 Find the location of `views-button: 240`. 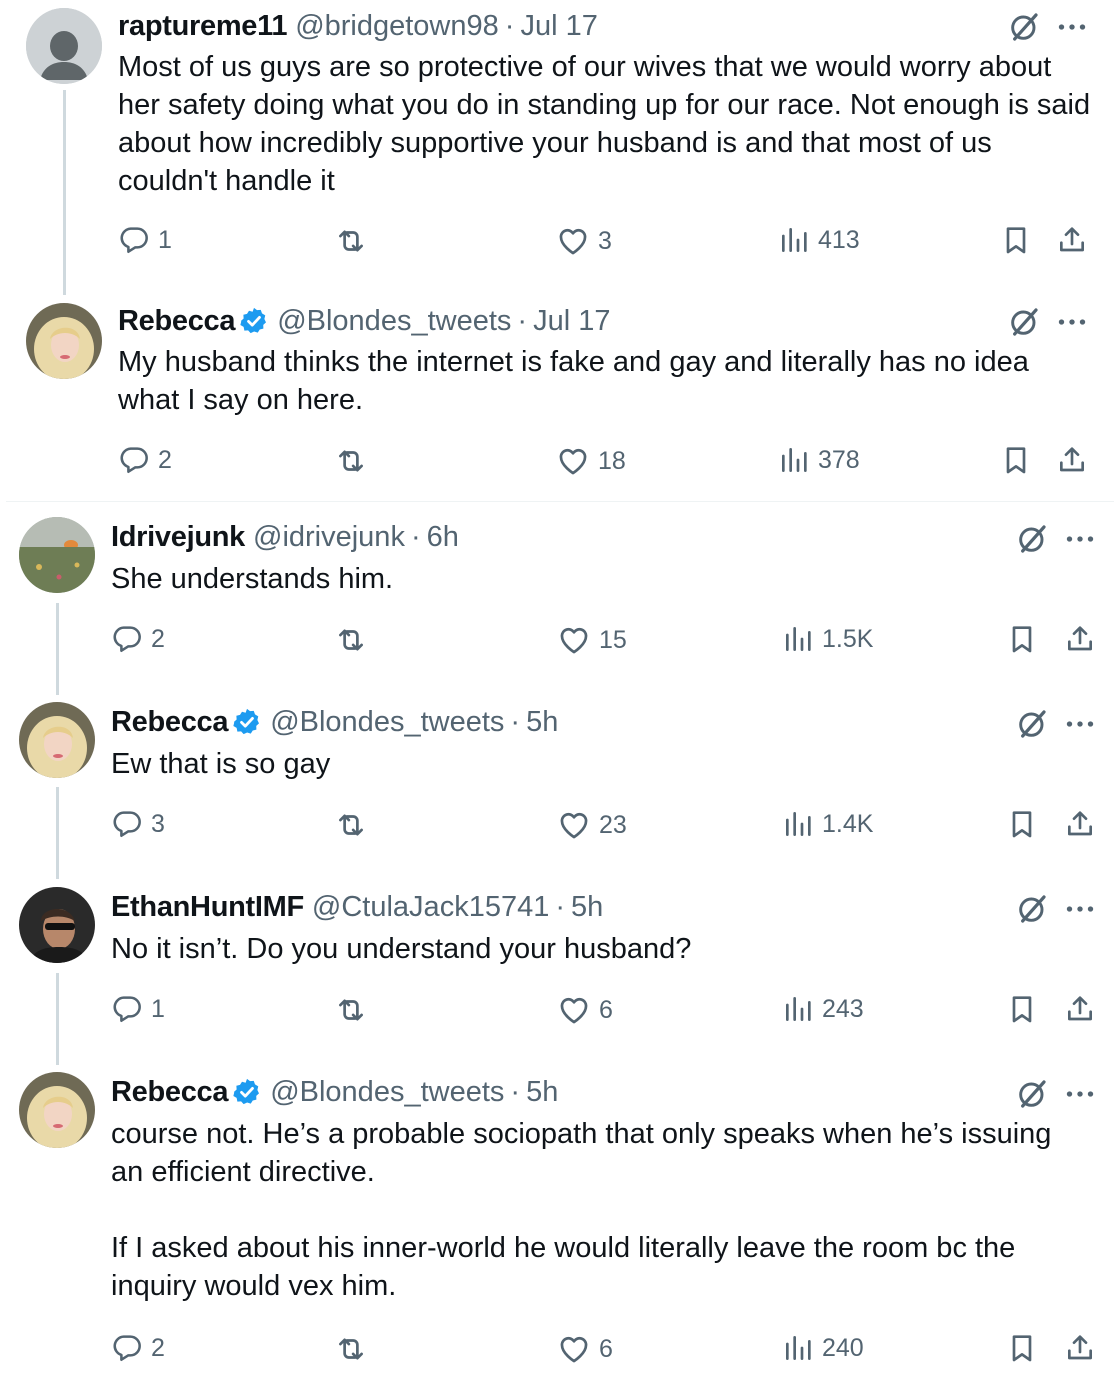

views-button: 240 is located at coordinates (823, 1348).